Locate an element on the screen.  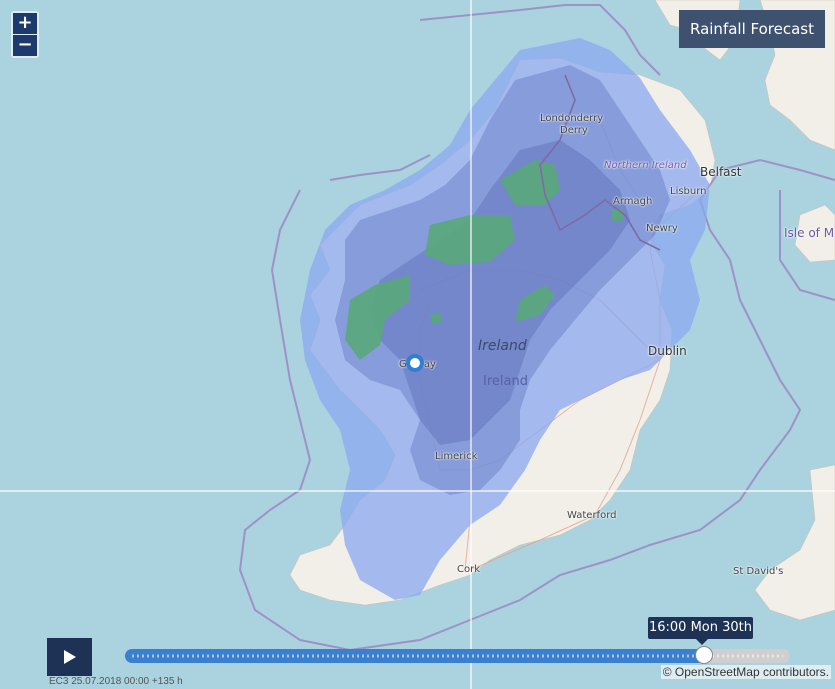
label-lisburn: Lisburn is located at coordinates (688, 191).